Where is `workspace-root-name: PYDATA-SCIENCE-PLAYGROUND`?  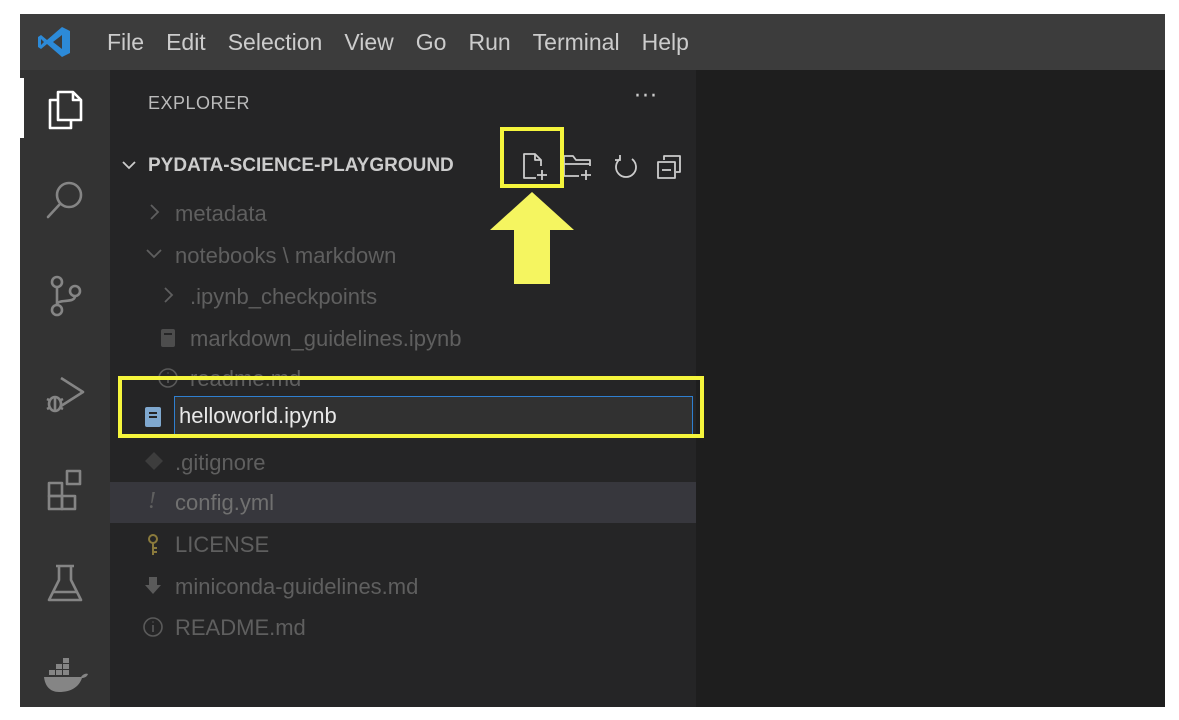
workspace-root-name: PYDATA-SCIENCE-PLAYGROUND is located at coordinates (301, 165).